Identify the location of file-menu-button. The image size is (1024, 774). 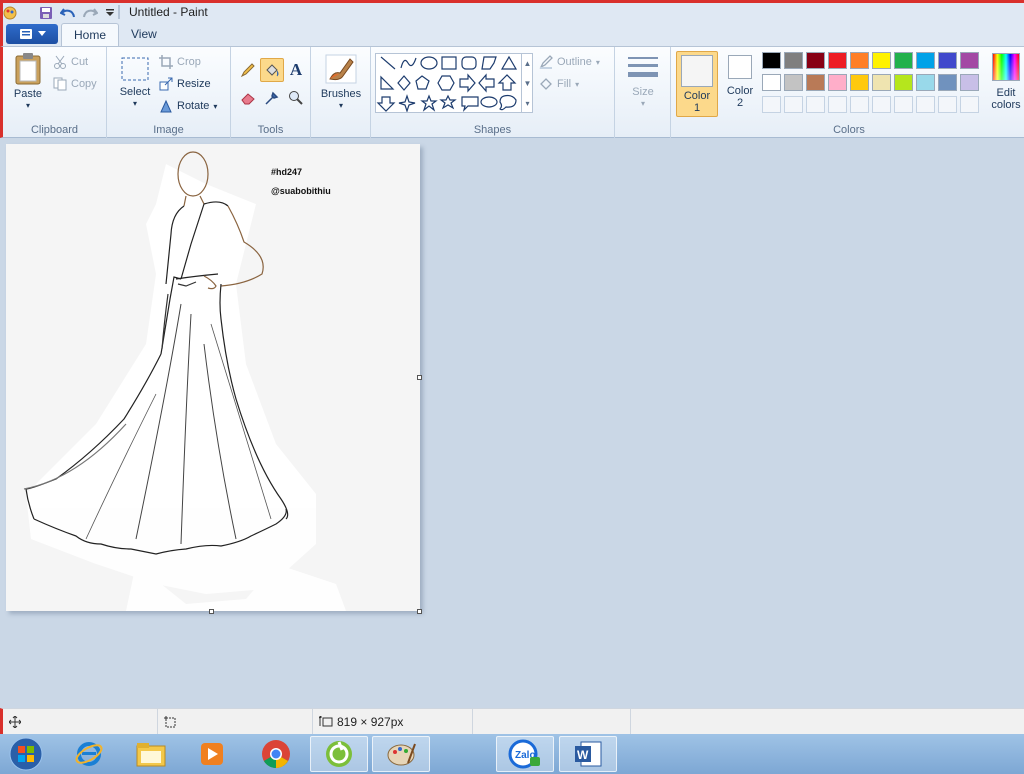
(32, 34).